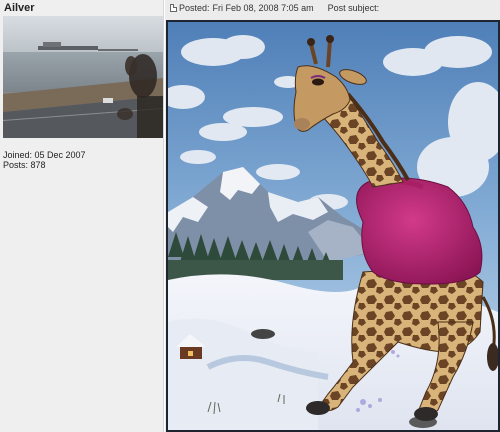 The image size is (500, 432). I want to click on avatar-image, so click(83, 77).